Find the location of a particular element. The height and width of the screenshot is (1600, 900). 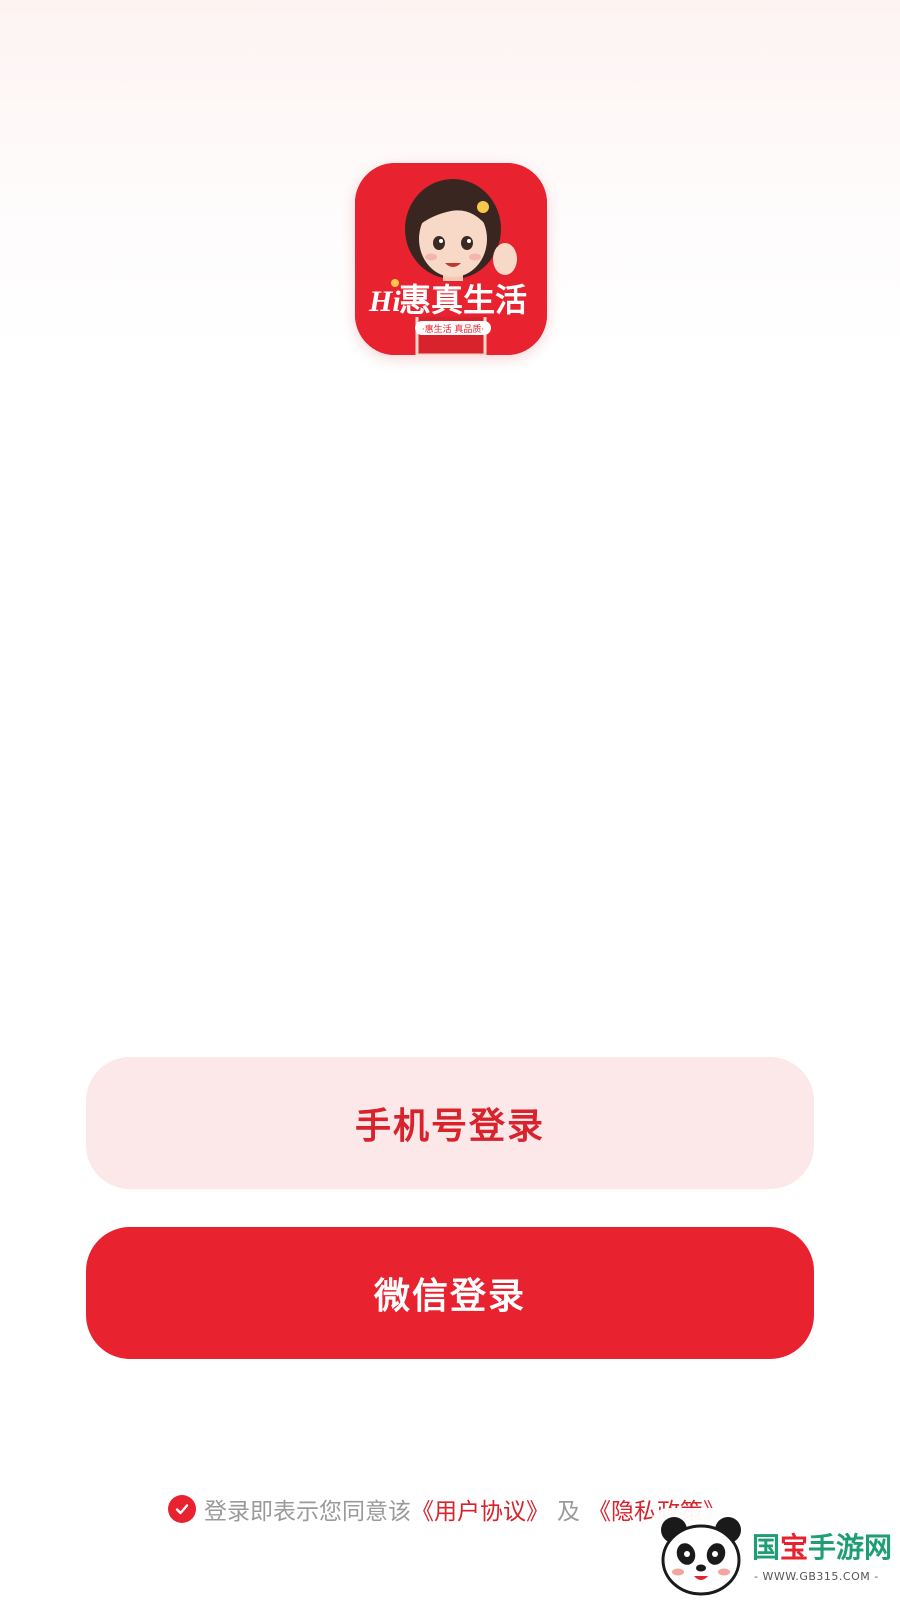

svg-text: ·惠生活 真品质· is located at coordinates (453, 329).